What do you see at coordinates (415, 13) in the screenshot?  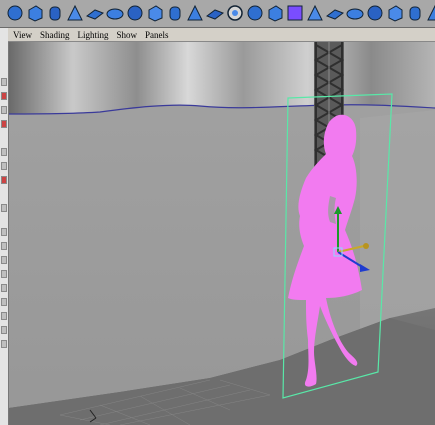 I see `bevel-icon` at bounding box center [415, 13].